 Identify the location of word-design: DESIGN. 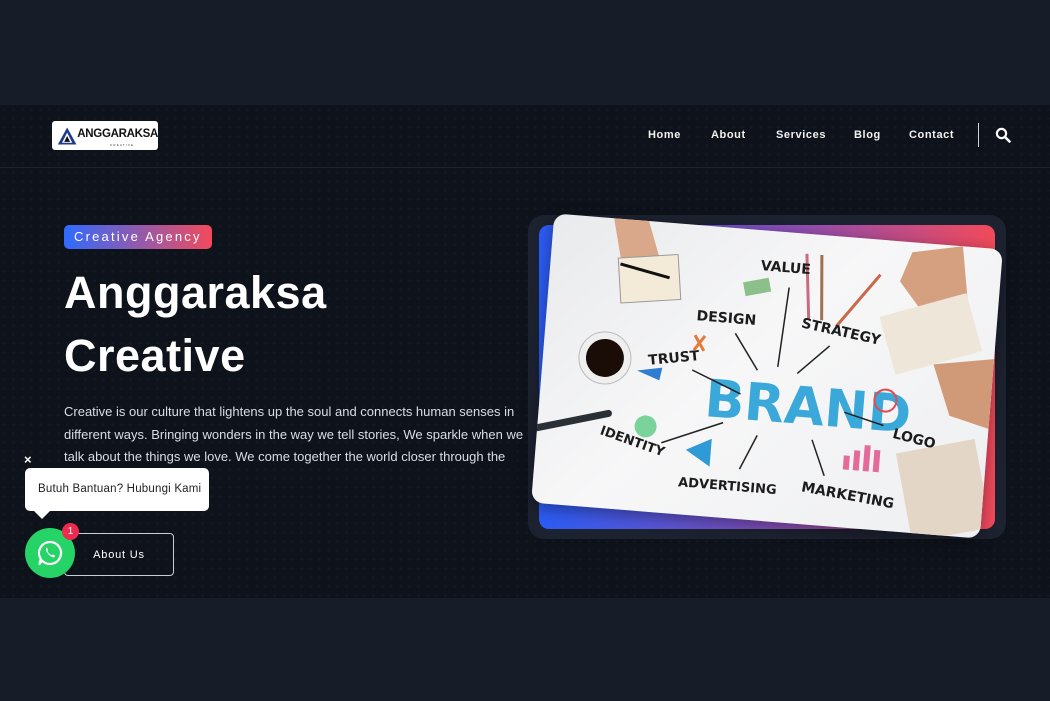
(726, 318).